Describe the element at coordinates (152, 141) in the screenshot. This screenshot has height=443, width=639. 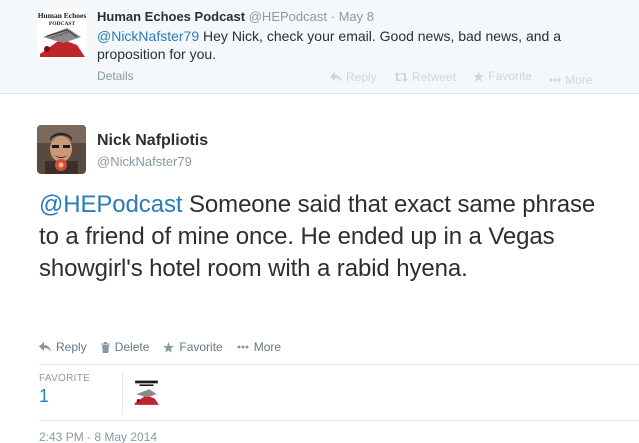
I see `author-name: Nick Nafpliotis` at that location.